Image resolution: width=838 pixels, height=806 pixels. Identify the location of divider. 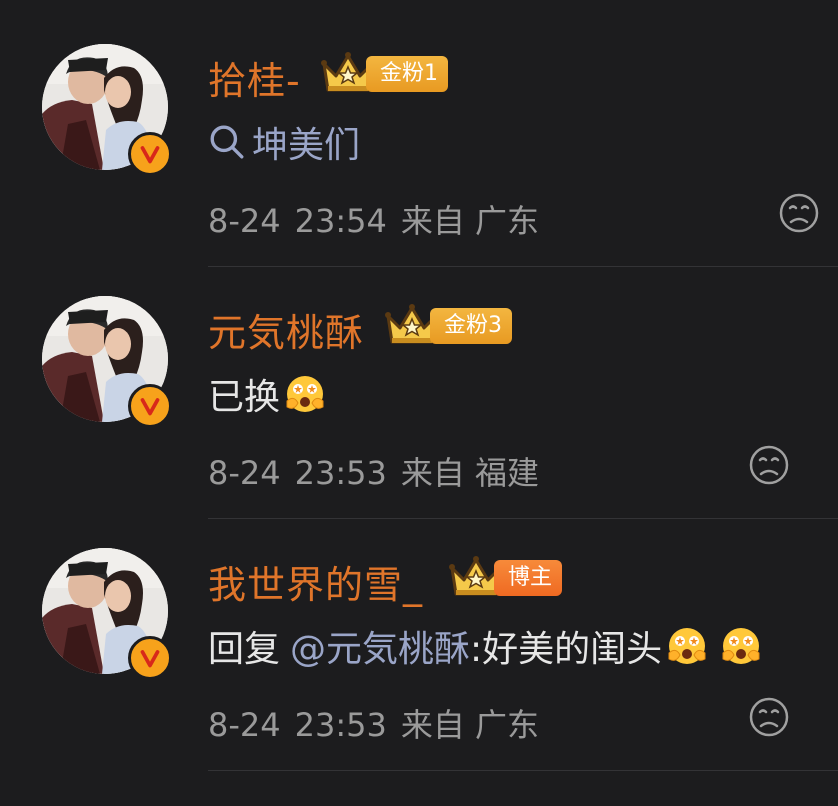
(523, 770).